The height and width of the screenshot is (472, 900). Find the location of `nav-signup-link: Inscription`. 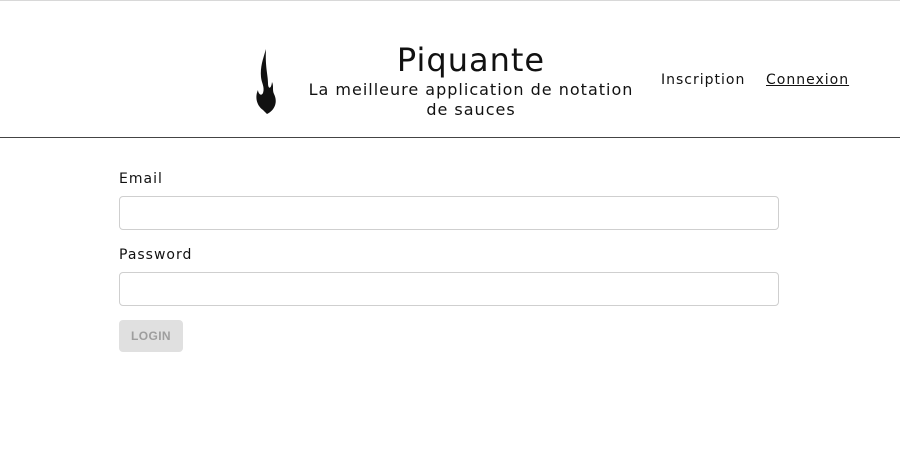

nav-signup-link: Inscription is located at coordinates (703, 80).